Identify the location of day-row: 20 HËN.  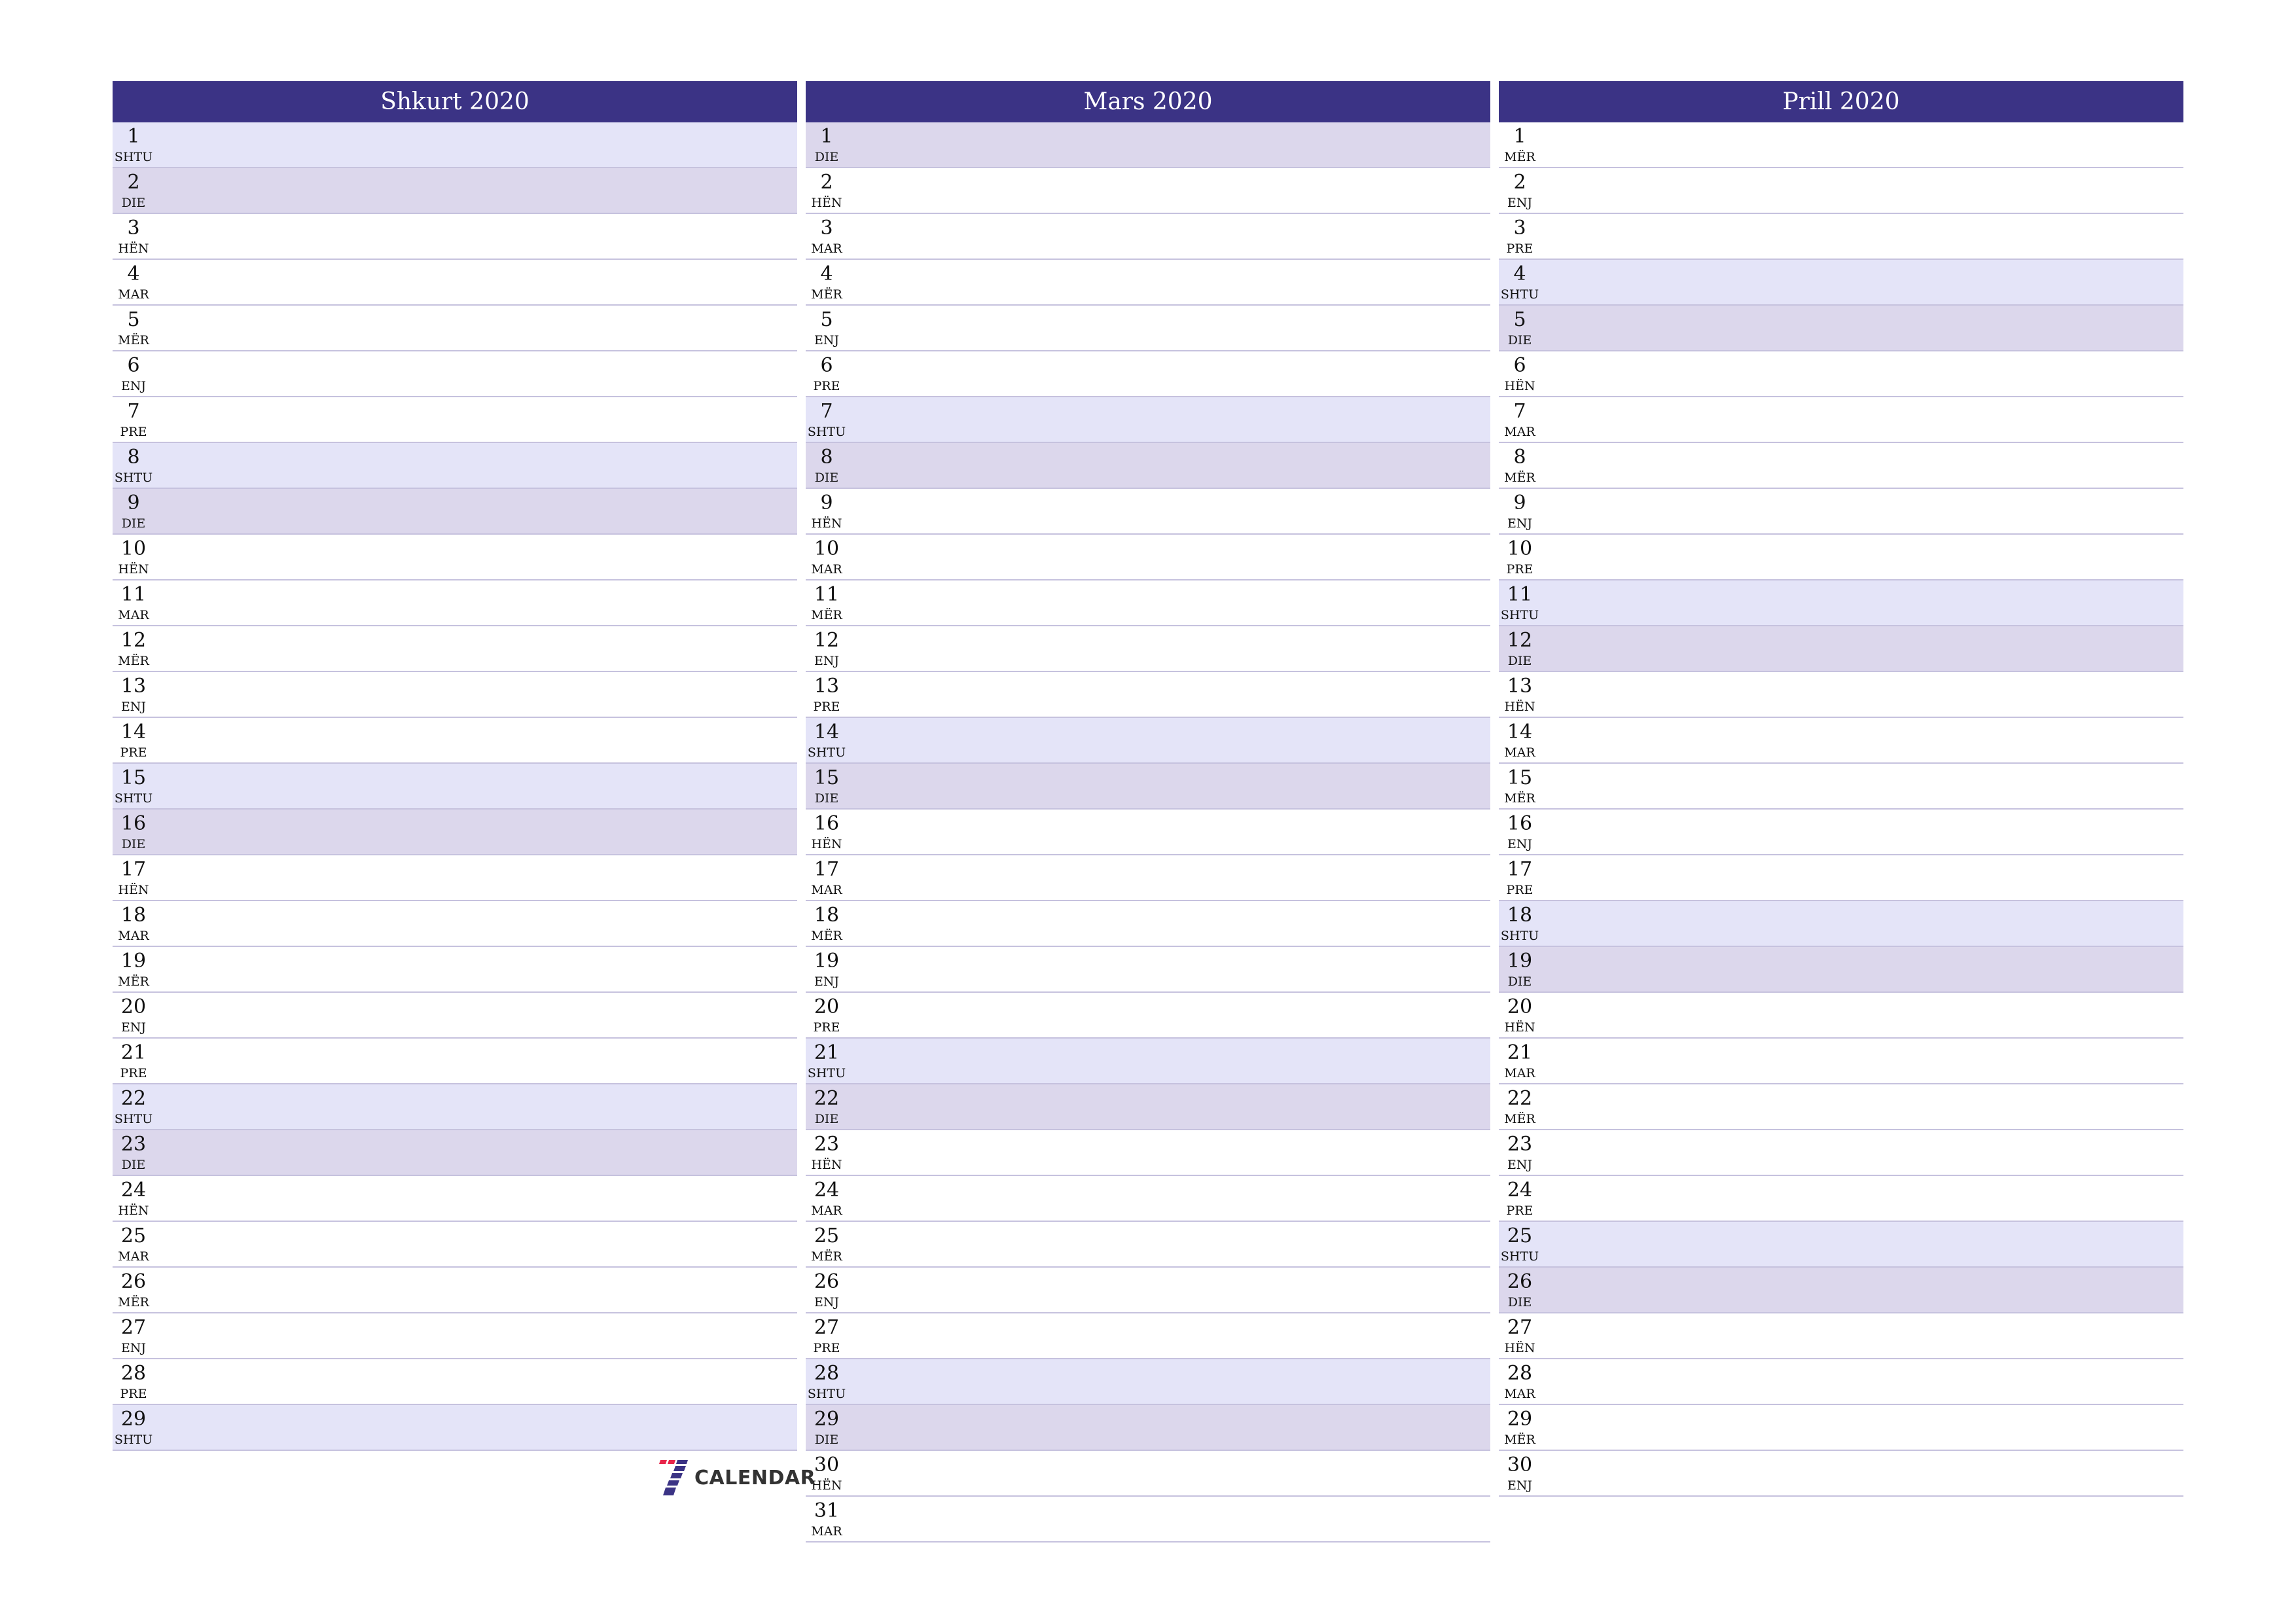
(1841, 1016).